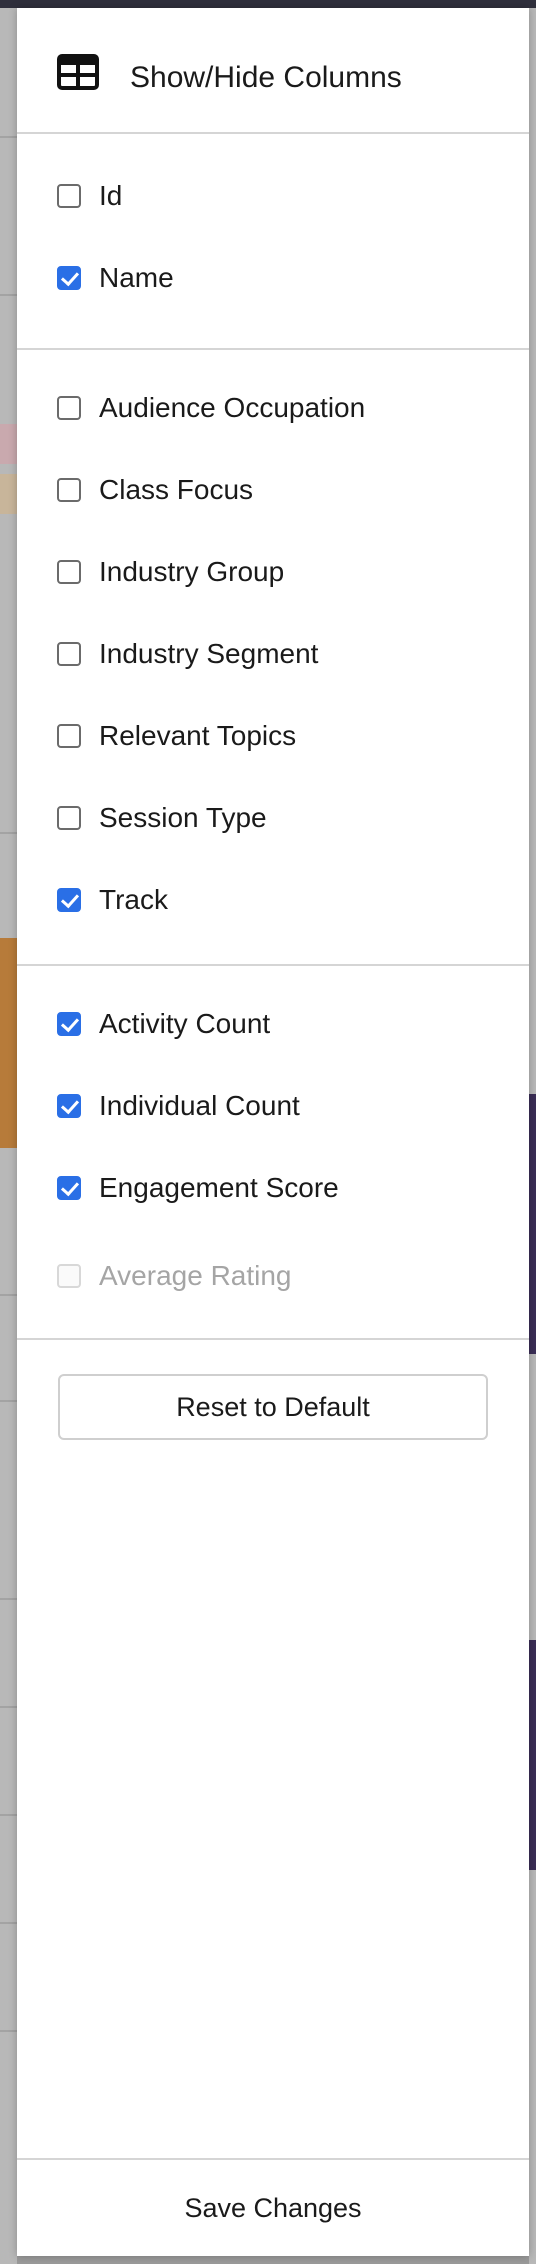 The height and width of the screenshot is (2264, 536). I want to click on column-option-class-focus: Class Focus, so click(155, 490).